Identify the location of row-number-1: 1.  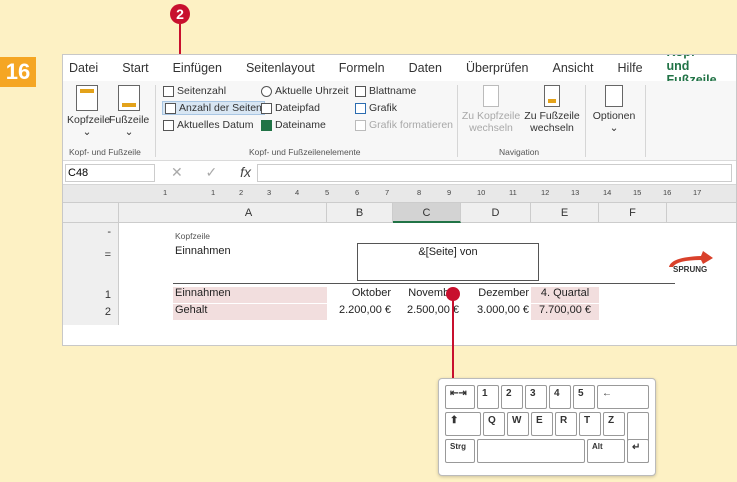
(91, 295).